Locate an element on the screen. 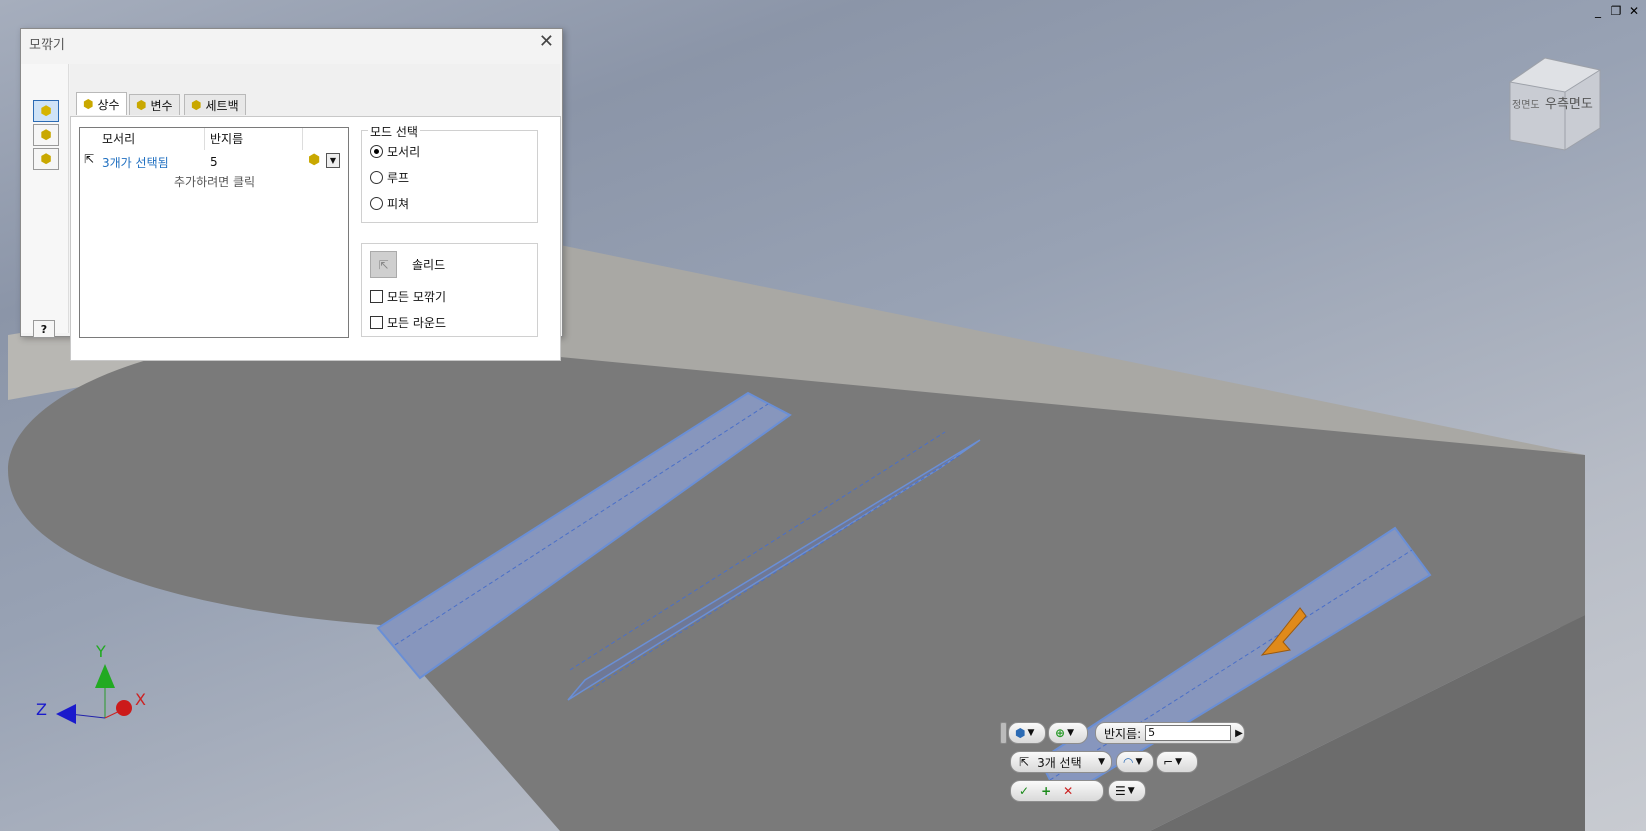 The width and height of the screenshot is (1646, 831). column-header-edges: 모서리 is located at coordinates (150, 139).